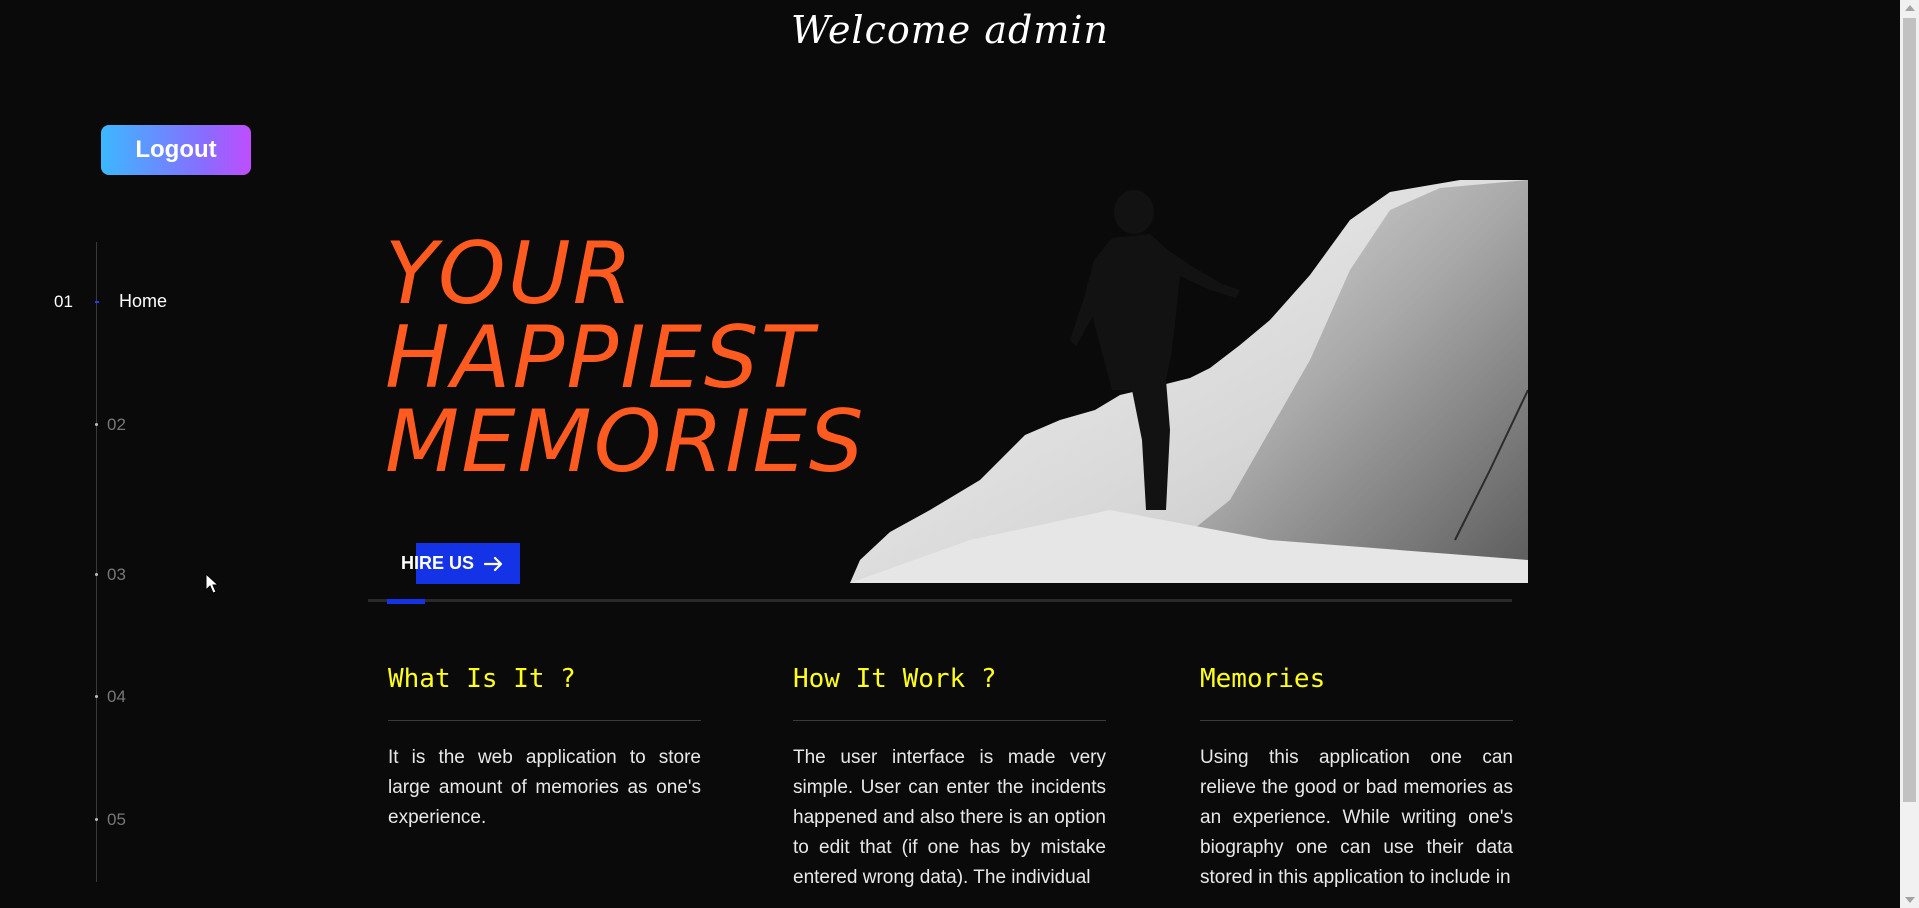 The width and height of the screenshot is (1919, 908). I want to click on side-nav-number-03: 03, so click(116, 575).